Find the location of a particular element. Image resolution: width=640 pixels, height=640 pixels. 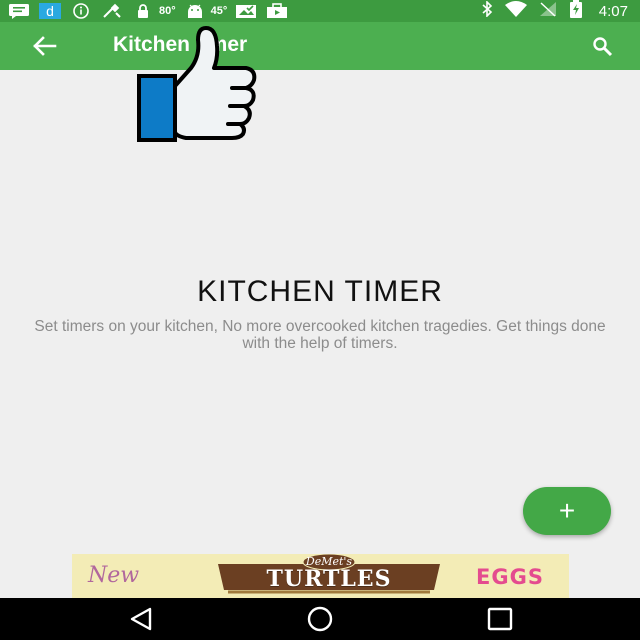

nav-back-button is located at coordinates (141, 619).